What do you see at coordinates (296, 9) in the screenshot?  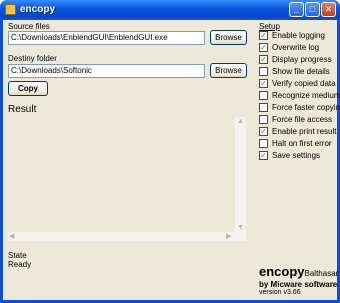 I see `minimize-button: _` at bounding box center [296, 9].